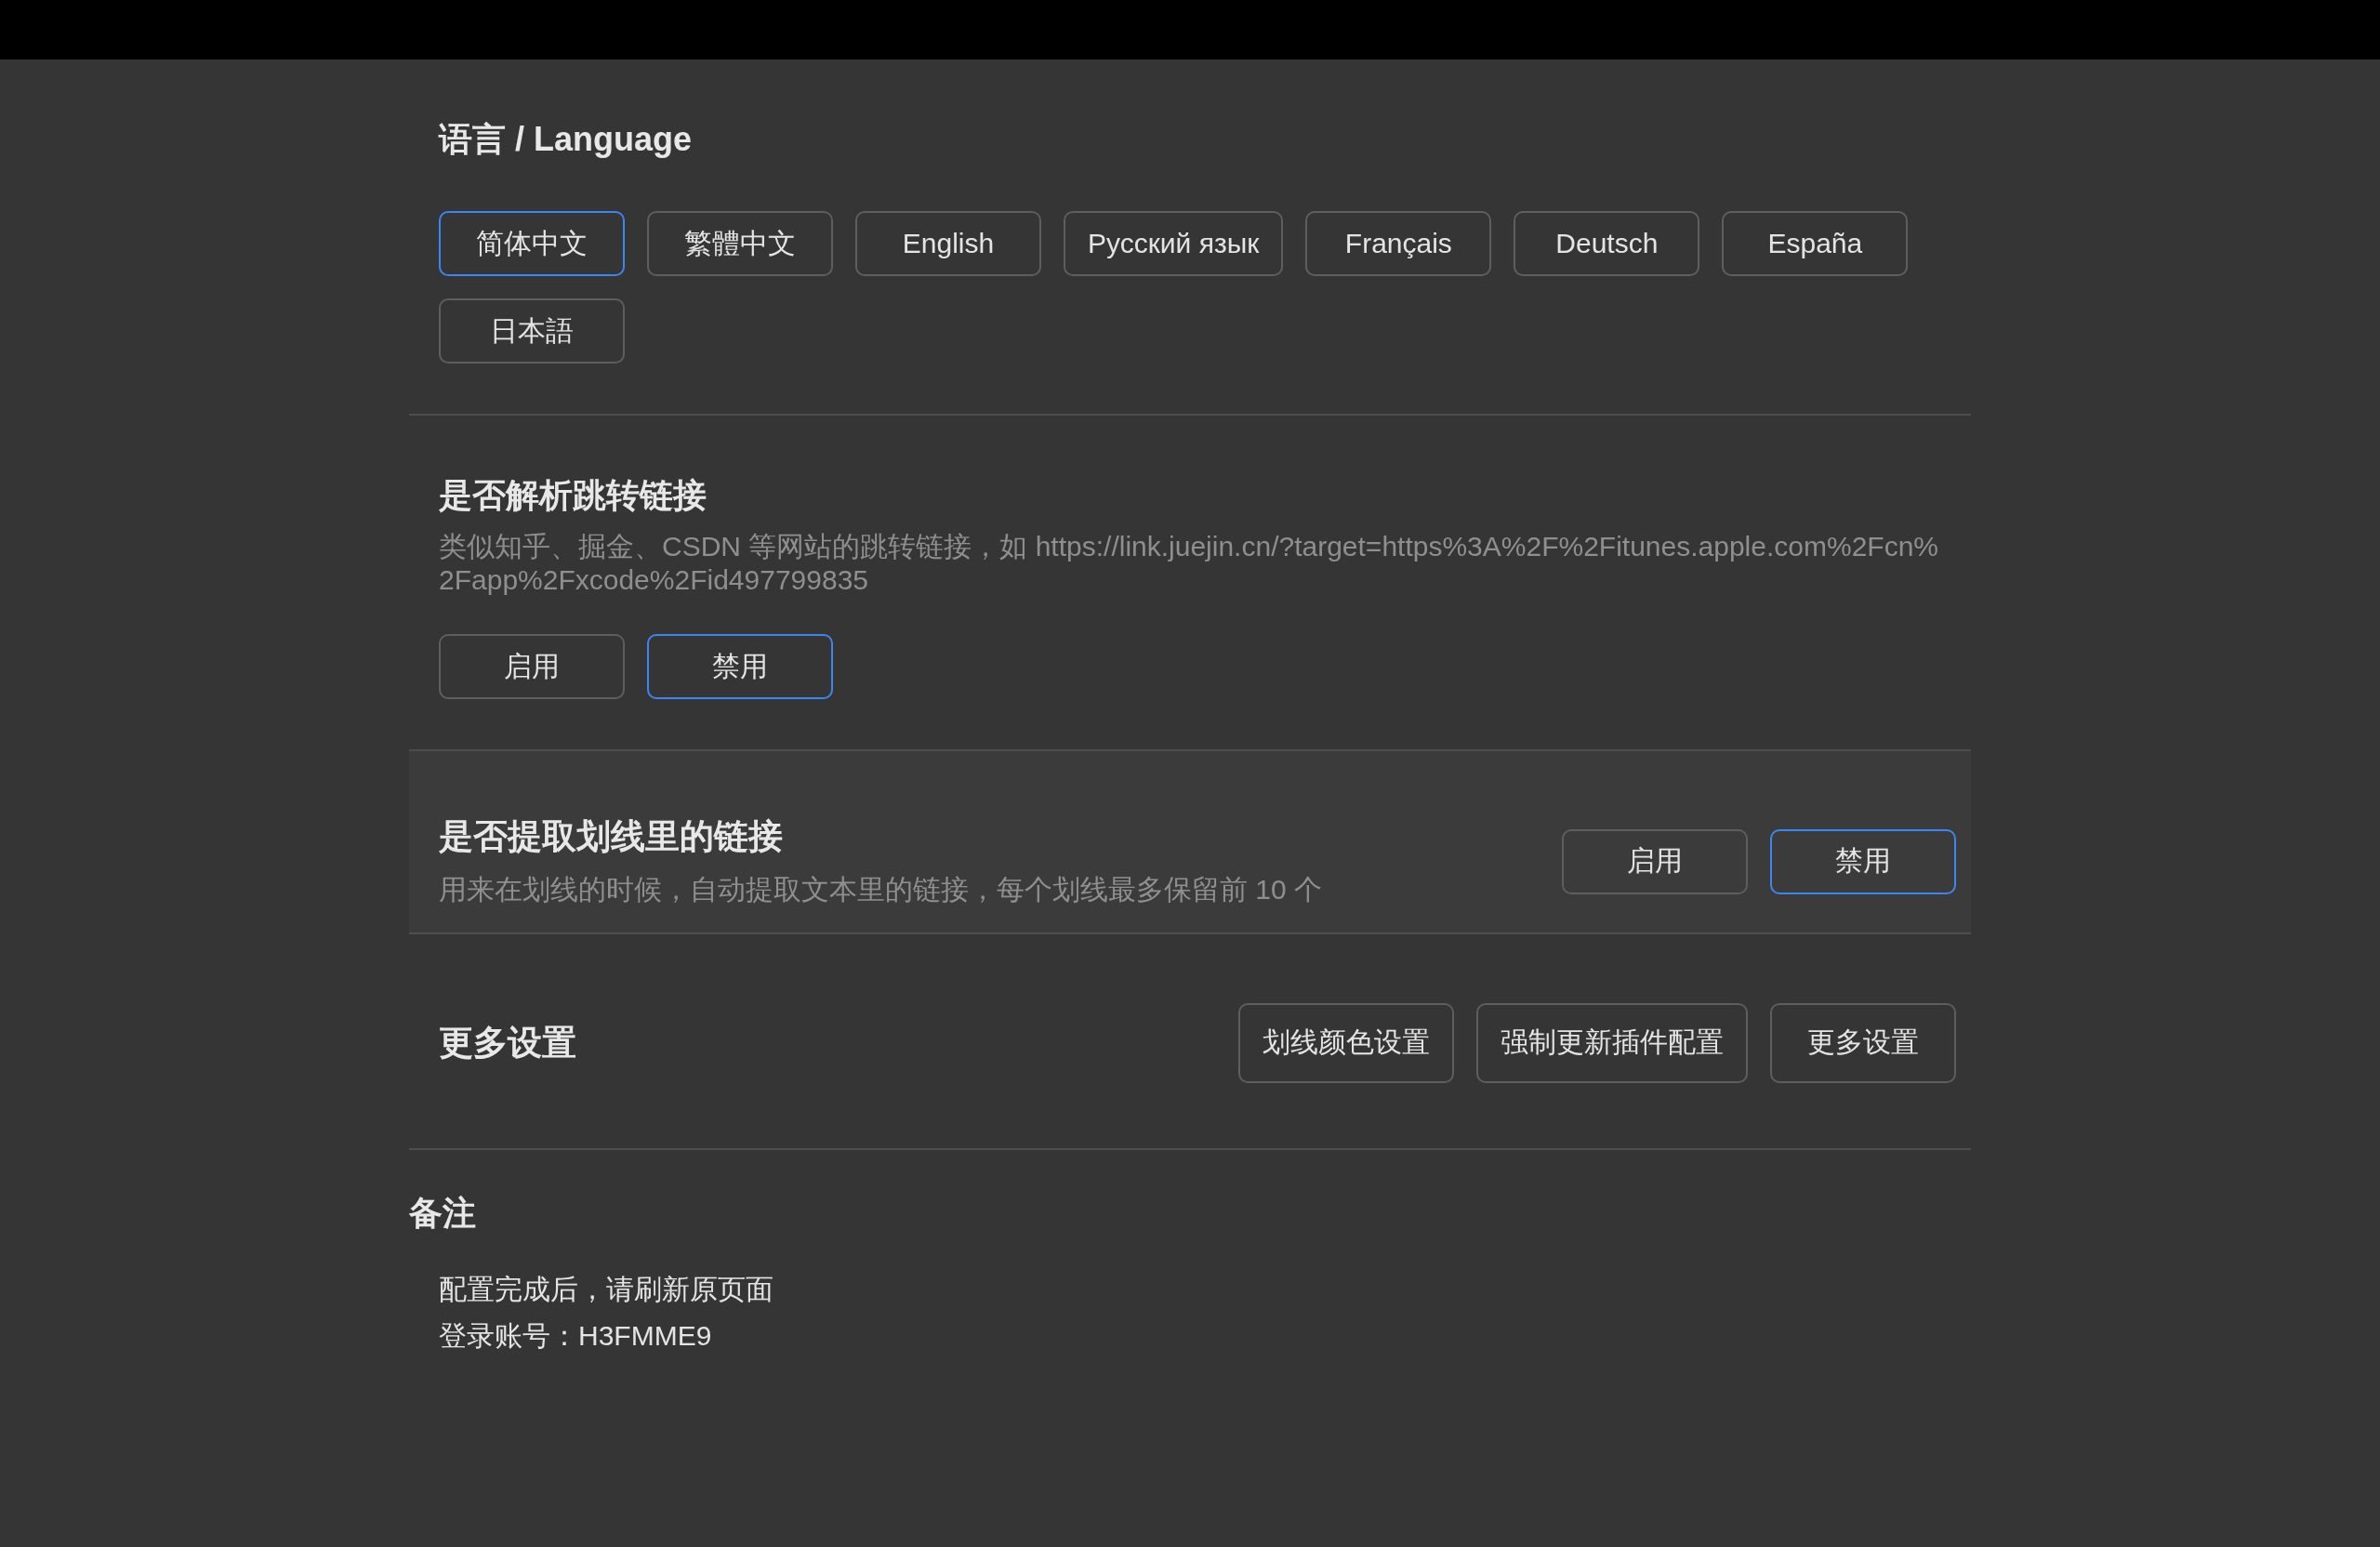 The width and height of the screenshot is (2380, 1547). I want to click on settings-button: 强制更新插件配置, so click(1612, 1042).